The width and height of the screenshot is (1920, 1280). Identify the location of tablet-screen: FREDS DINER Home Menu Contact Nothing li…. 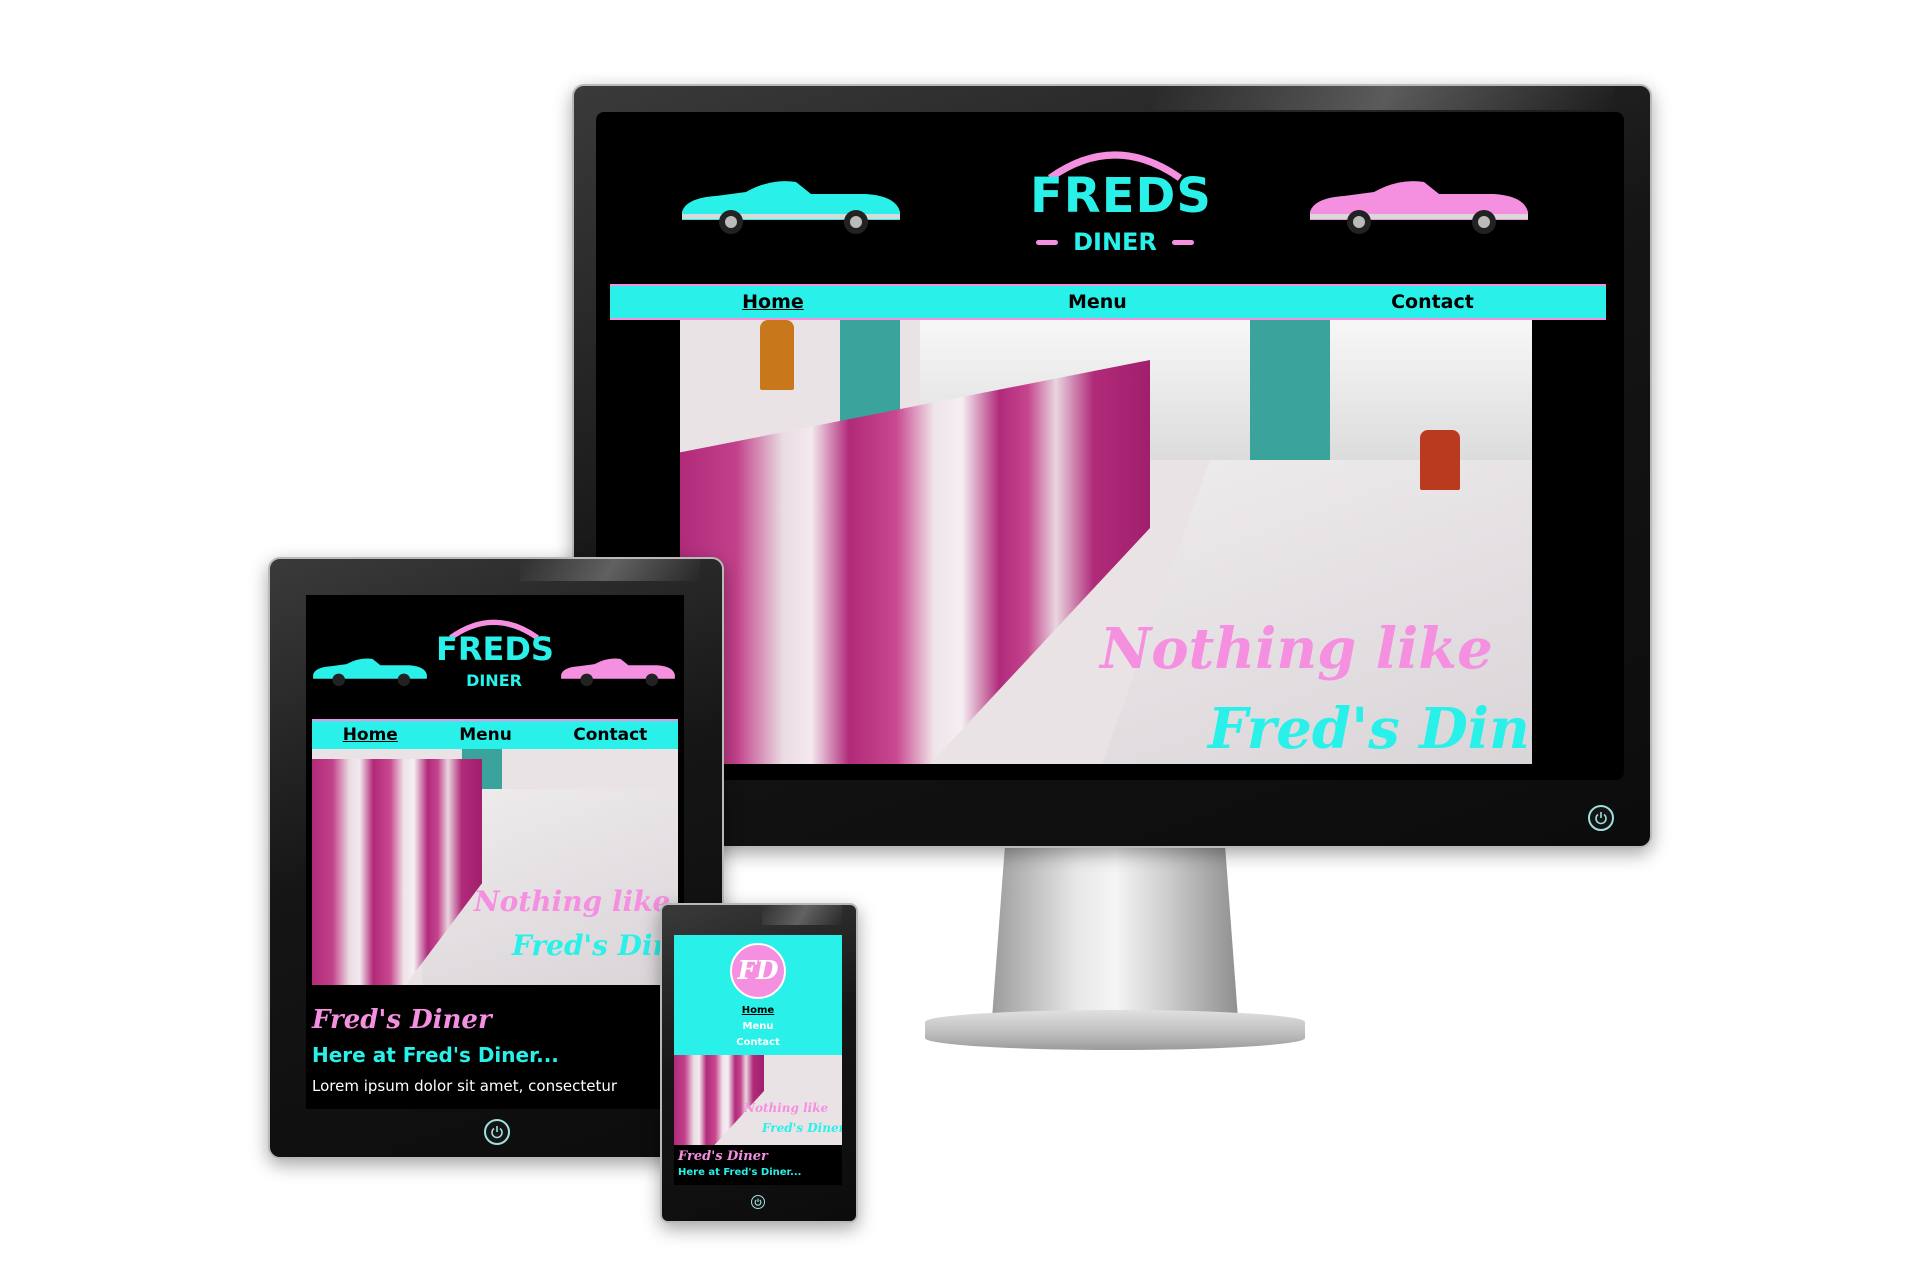
(495, 852).